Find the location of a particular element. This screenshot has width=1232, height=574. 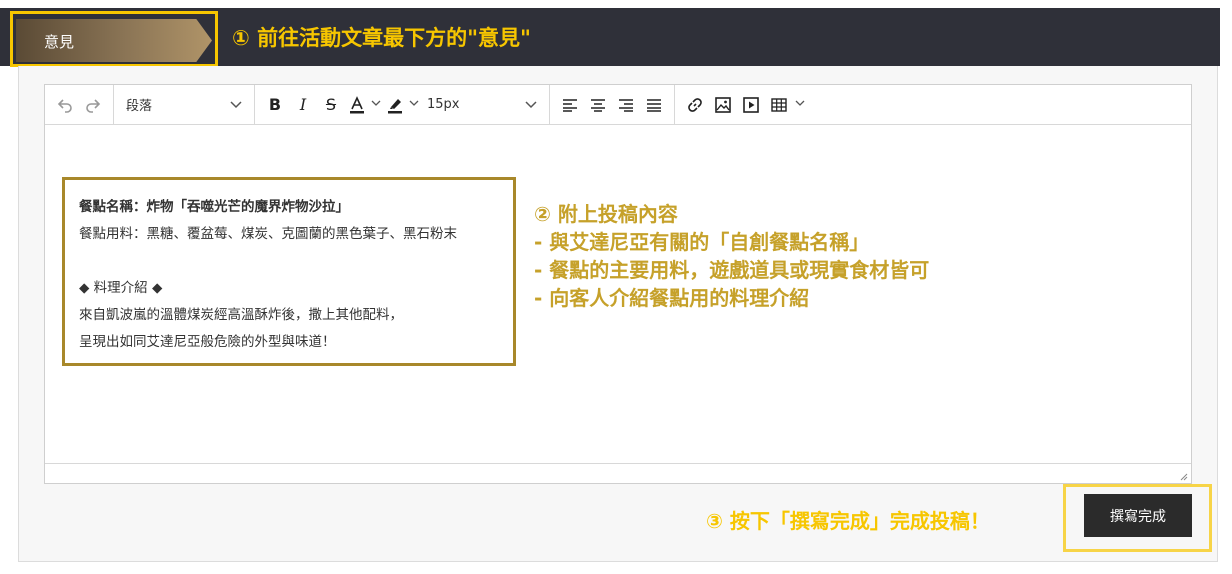

align-left-icon is located at coordinates (570, 105).